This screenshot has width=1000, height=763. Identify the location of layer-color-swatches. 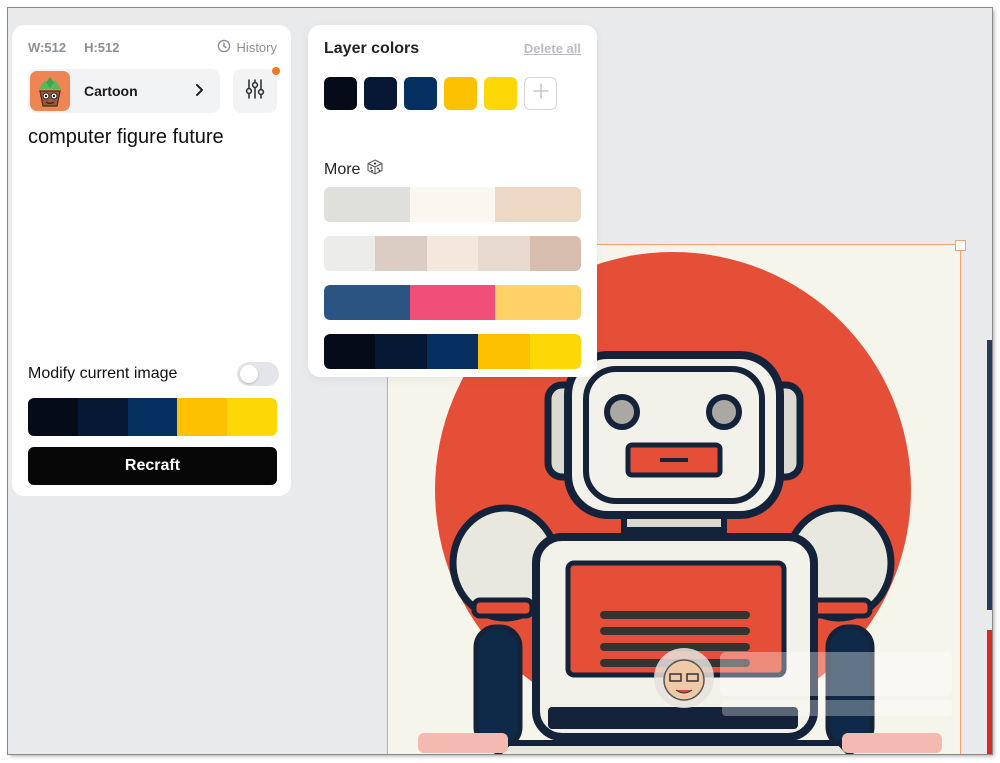
(440, 93).